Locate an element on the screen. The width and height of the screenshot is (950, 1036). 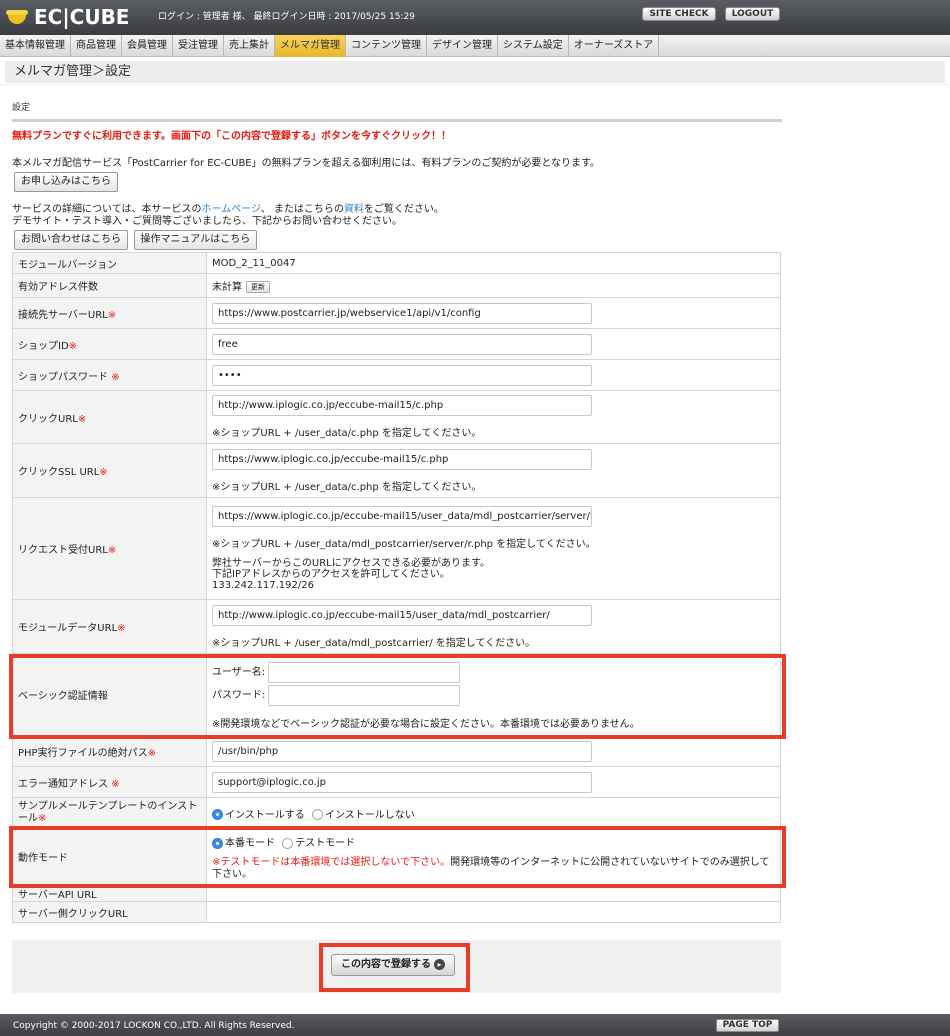
no-install-option-label: インストールしない is located at coordinates (370, 815).